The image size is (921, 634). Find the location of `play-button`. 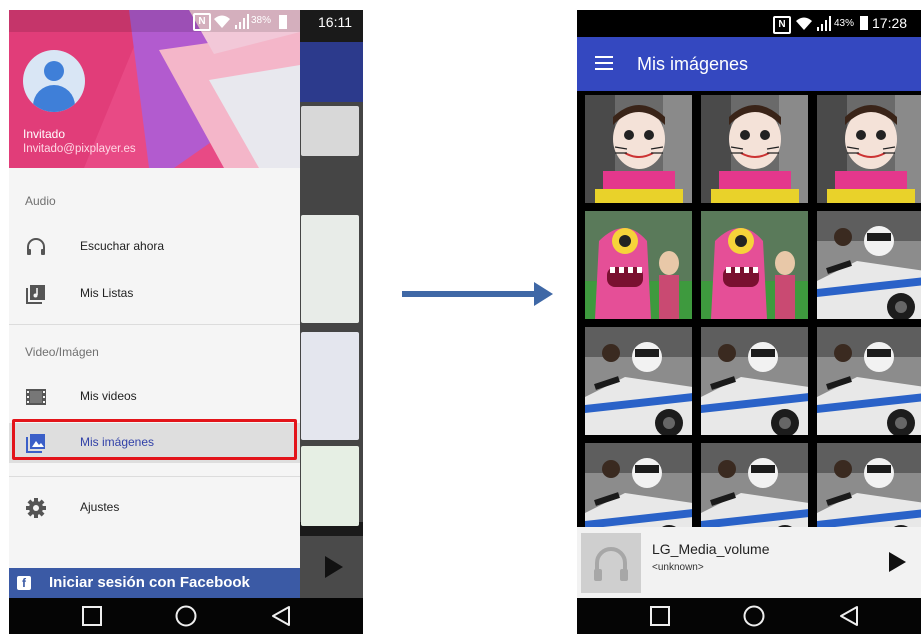

play-button is located at coordinates (897, 562).